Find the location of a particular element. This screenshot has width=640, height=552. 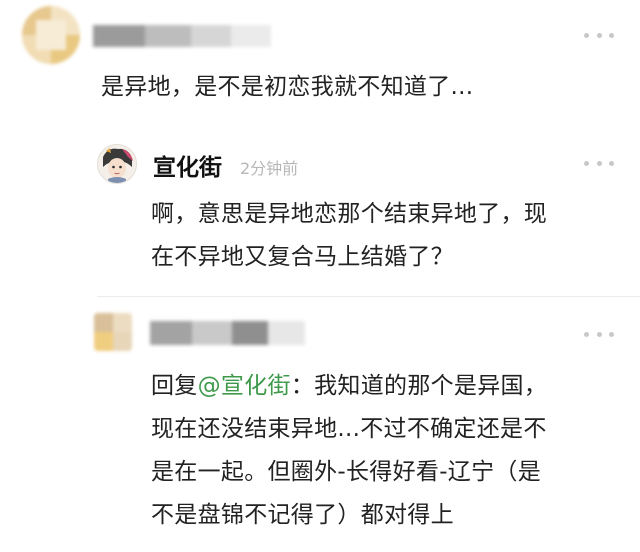

comment-text-3-line2: 现在还没结束异地...不过不确定还是不 is located at coordinates (349, 429).